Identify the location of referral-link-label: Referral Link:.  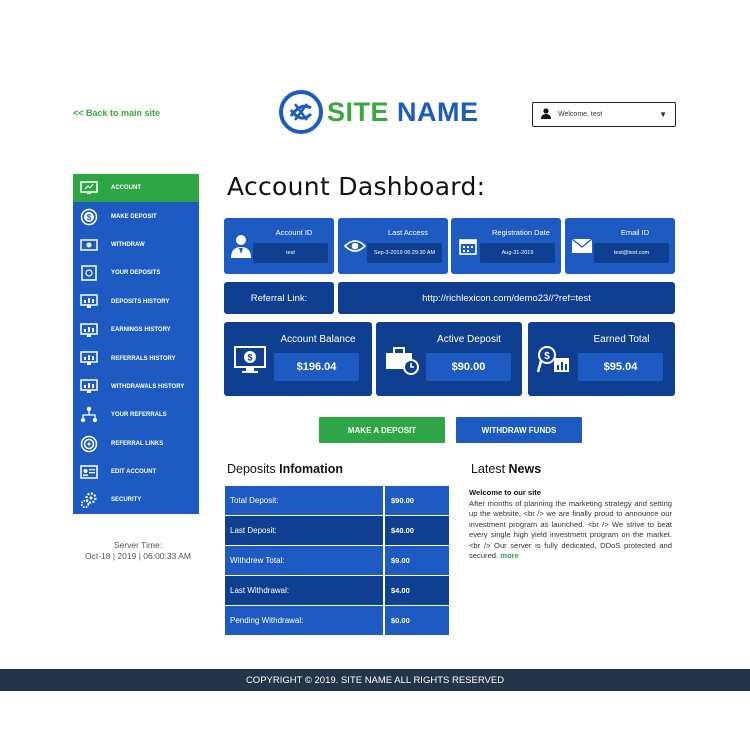
(279, 298).